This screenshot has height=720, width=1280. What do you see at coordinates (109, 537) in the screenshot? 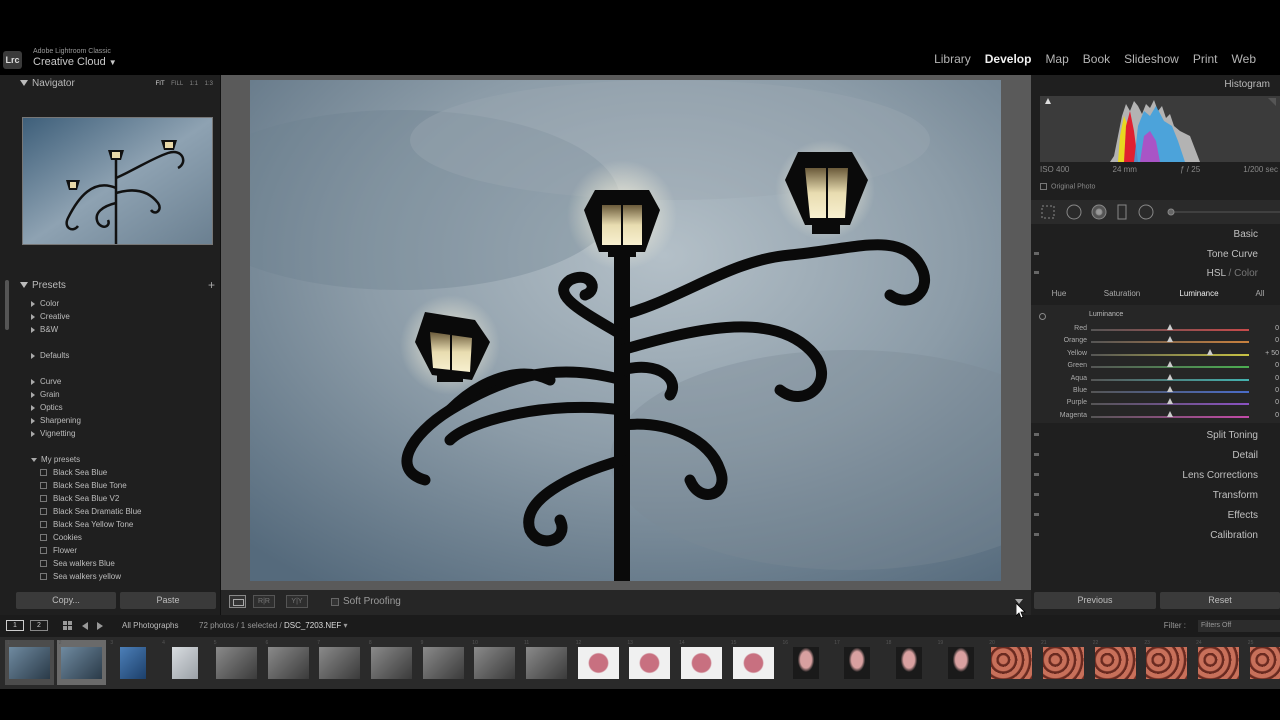
I see `preset-item: Cookies` at bounding box center [109, 537].